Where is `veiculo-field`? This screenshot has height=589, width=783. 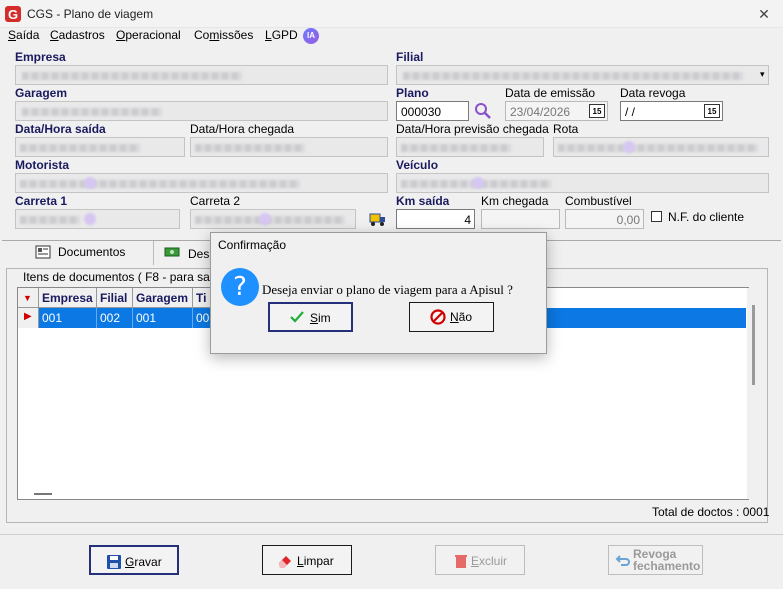 veiculo-field is located at coordinates (582, 183).